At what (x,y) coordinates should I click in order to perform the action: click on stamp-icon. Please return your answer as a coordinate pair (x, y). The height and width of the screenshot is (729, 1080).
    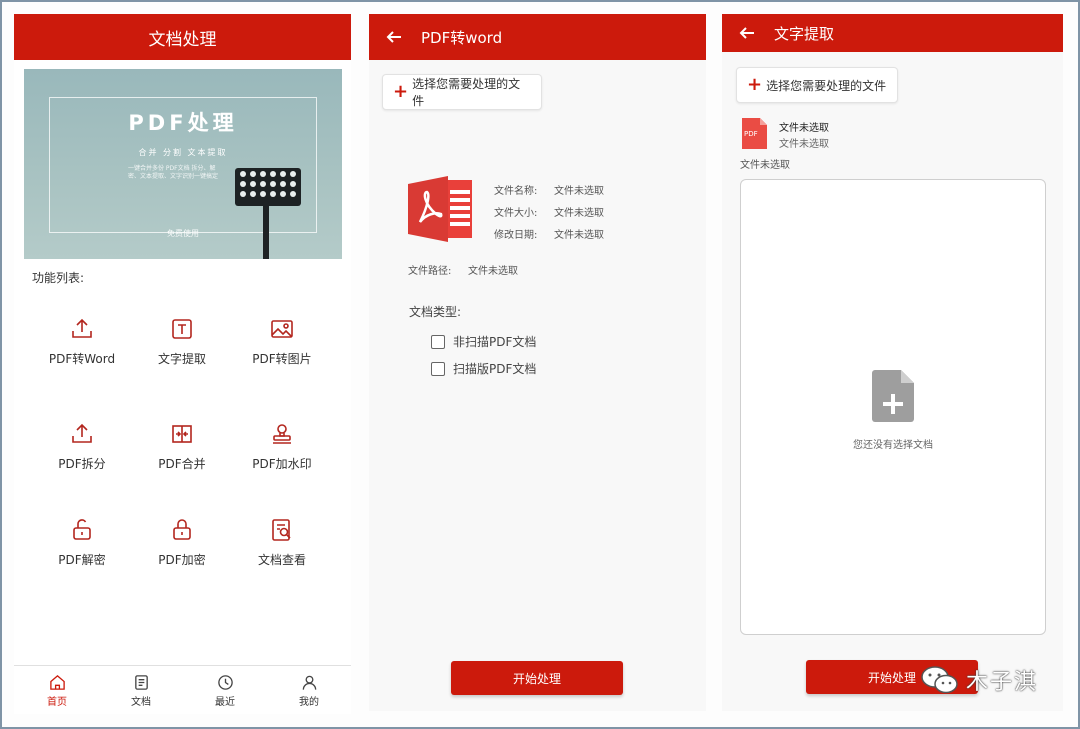
    Looking at the image, I should click on (282, 434).